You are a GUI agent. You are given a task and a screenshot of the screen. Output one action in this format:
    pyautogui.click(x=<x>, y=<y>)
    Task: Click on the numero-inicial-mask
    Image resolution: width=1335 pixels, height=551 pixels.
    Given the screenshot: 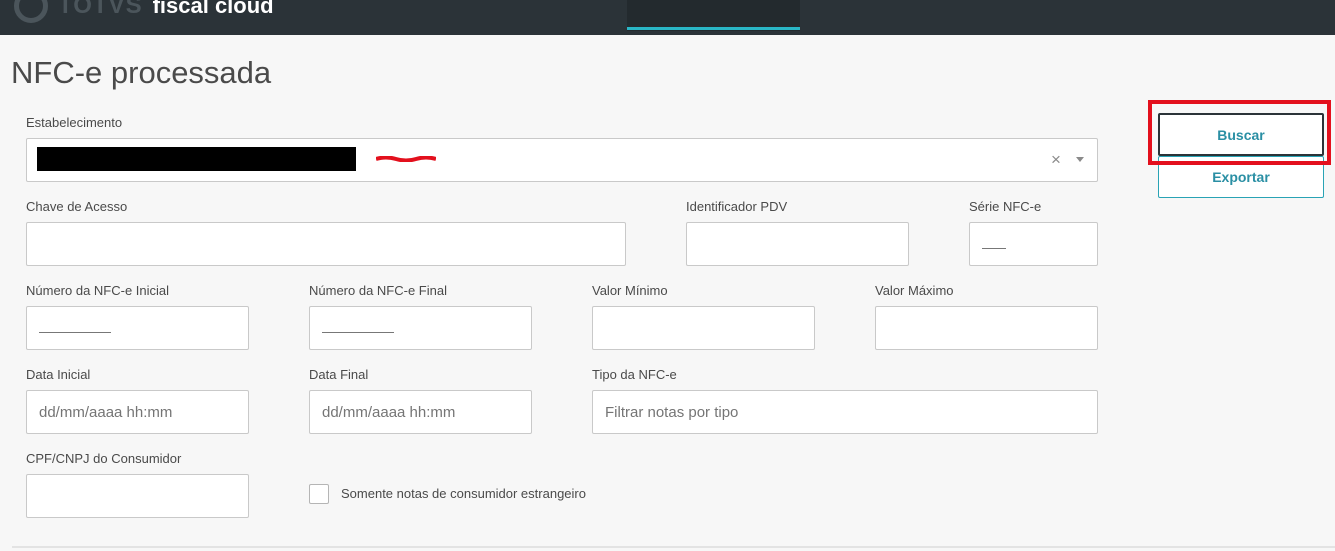 What is the action you would take?
    pyautogui.click(x=75, y=332)
    